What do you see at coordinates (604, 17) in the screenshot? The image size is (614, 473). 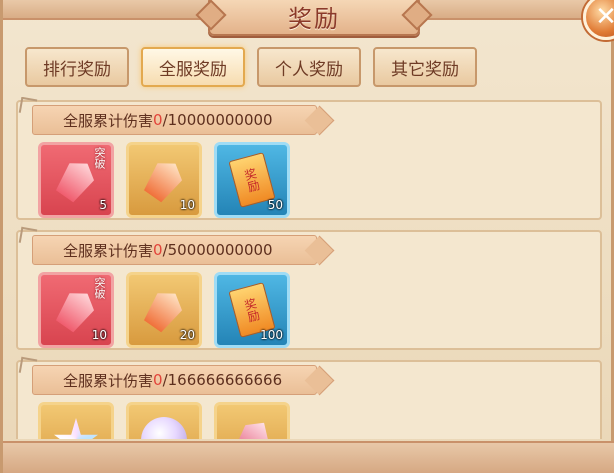 I see `close-icon: ✕` at bounding box center [604, 17].